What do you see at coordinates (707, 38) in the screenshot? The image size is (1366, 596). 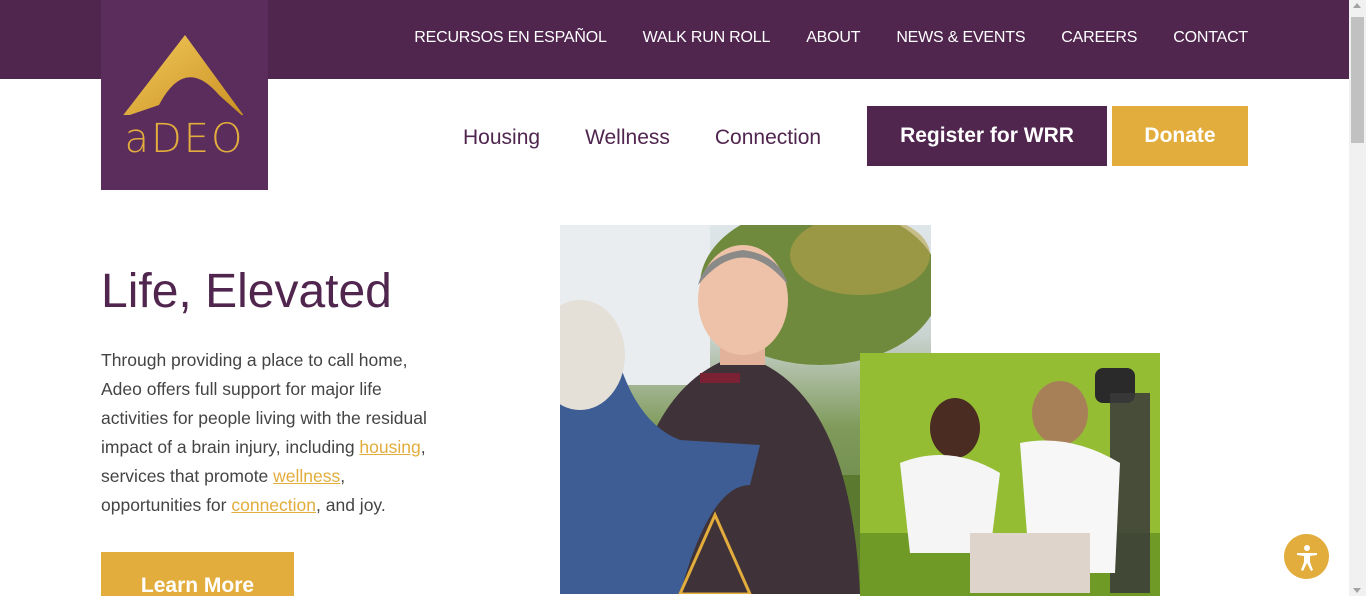 I see `nav-link-walk-run-roll: WALK RUN ROLL` at bounding box center [707, 38].